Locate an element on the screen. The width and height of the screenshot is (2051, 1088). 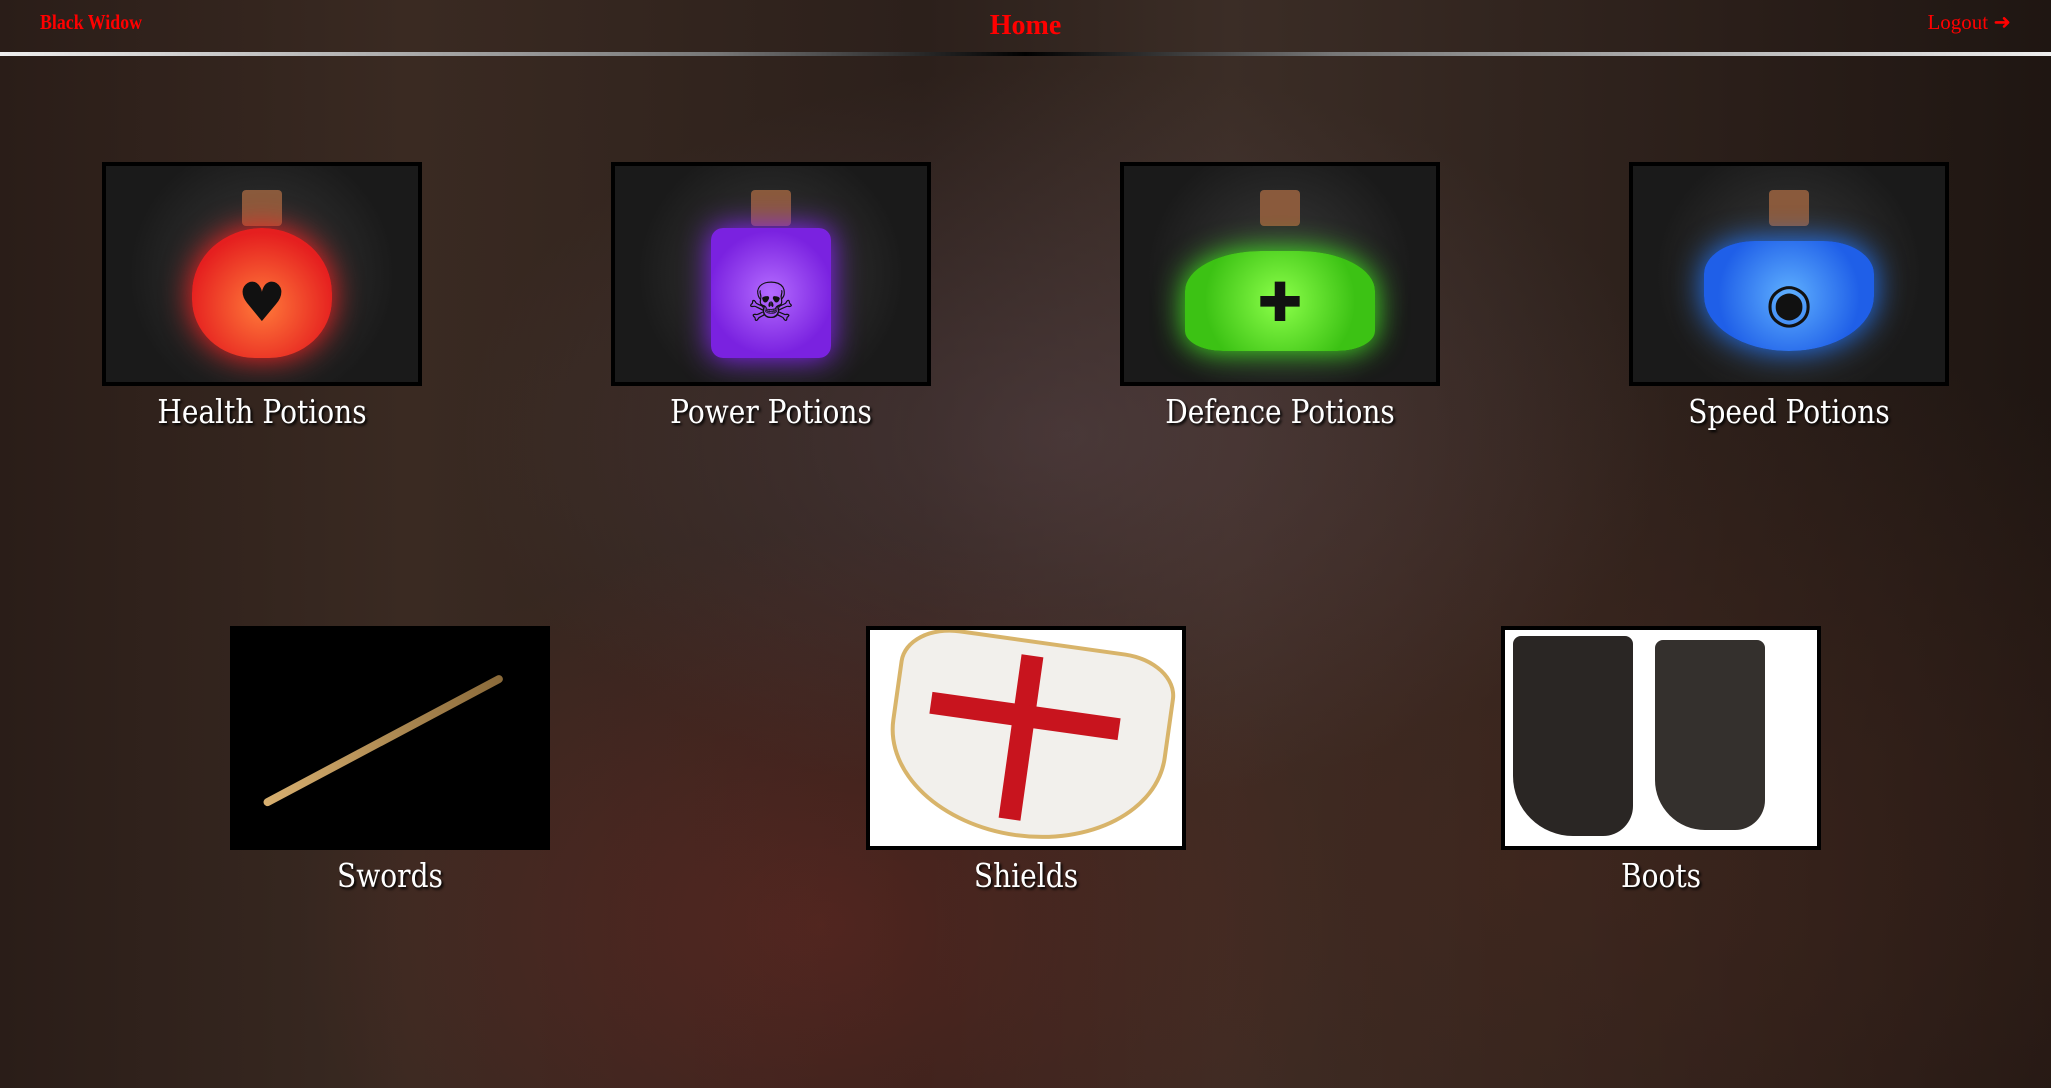
power-potion-image: ☠ is located at coordinates (771, 274).